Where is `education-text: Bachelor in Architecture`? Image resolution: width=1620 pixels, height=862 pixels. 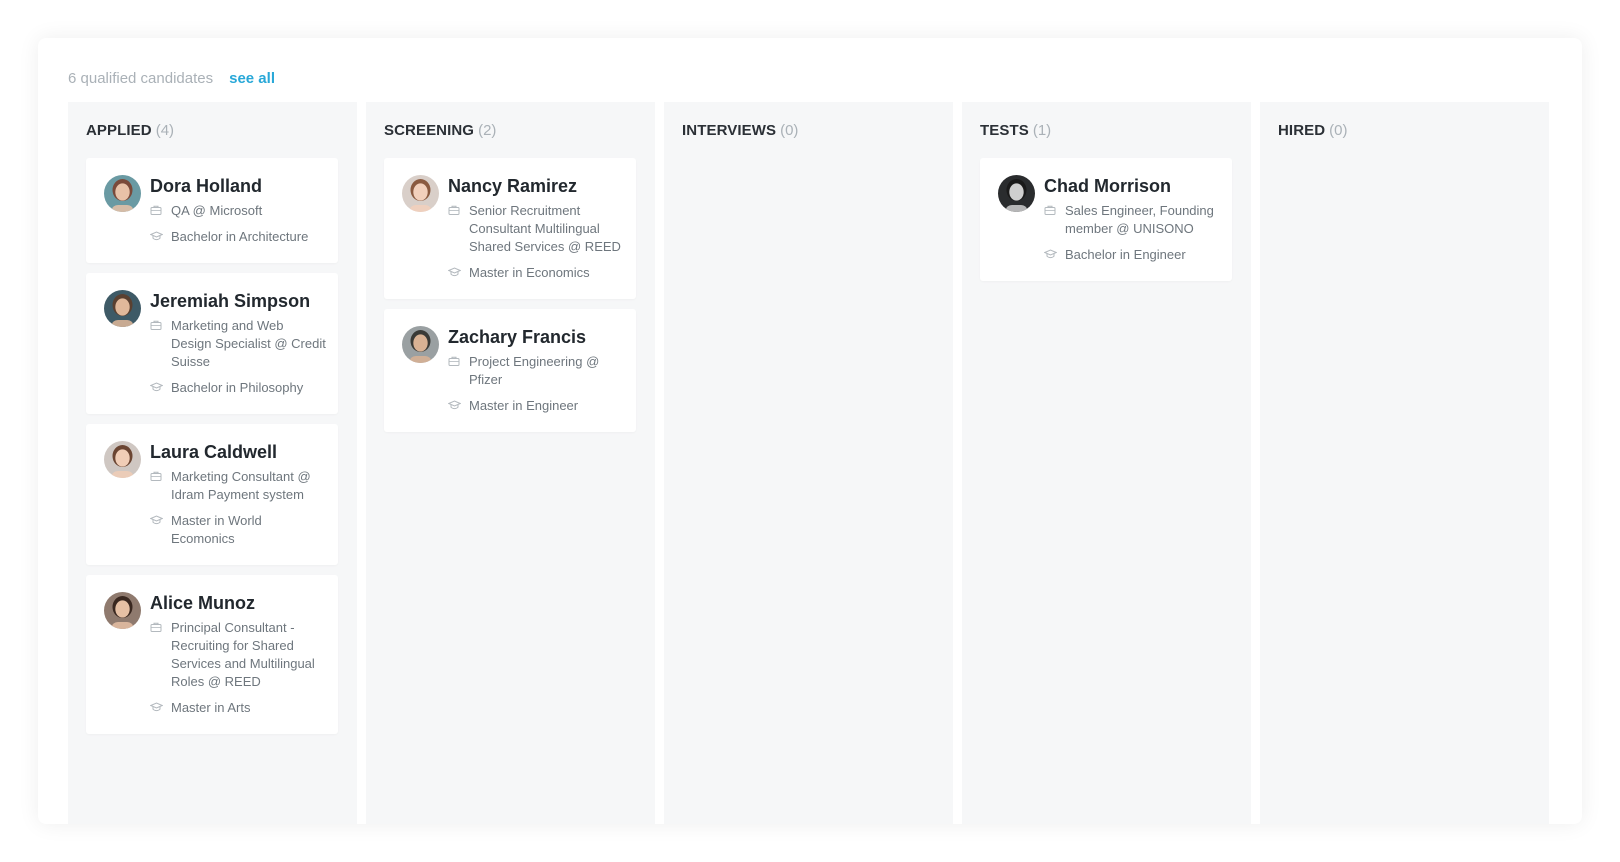 education-text: Bachelor in Architecture is located at coordinates (240, 236).